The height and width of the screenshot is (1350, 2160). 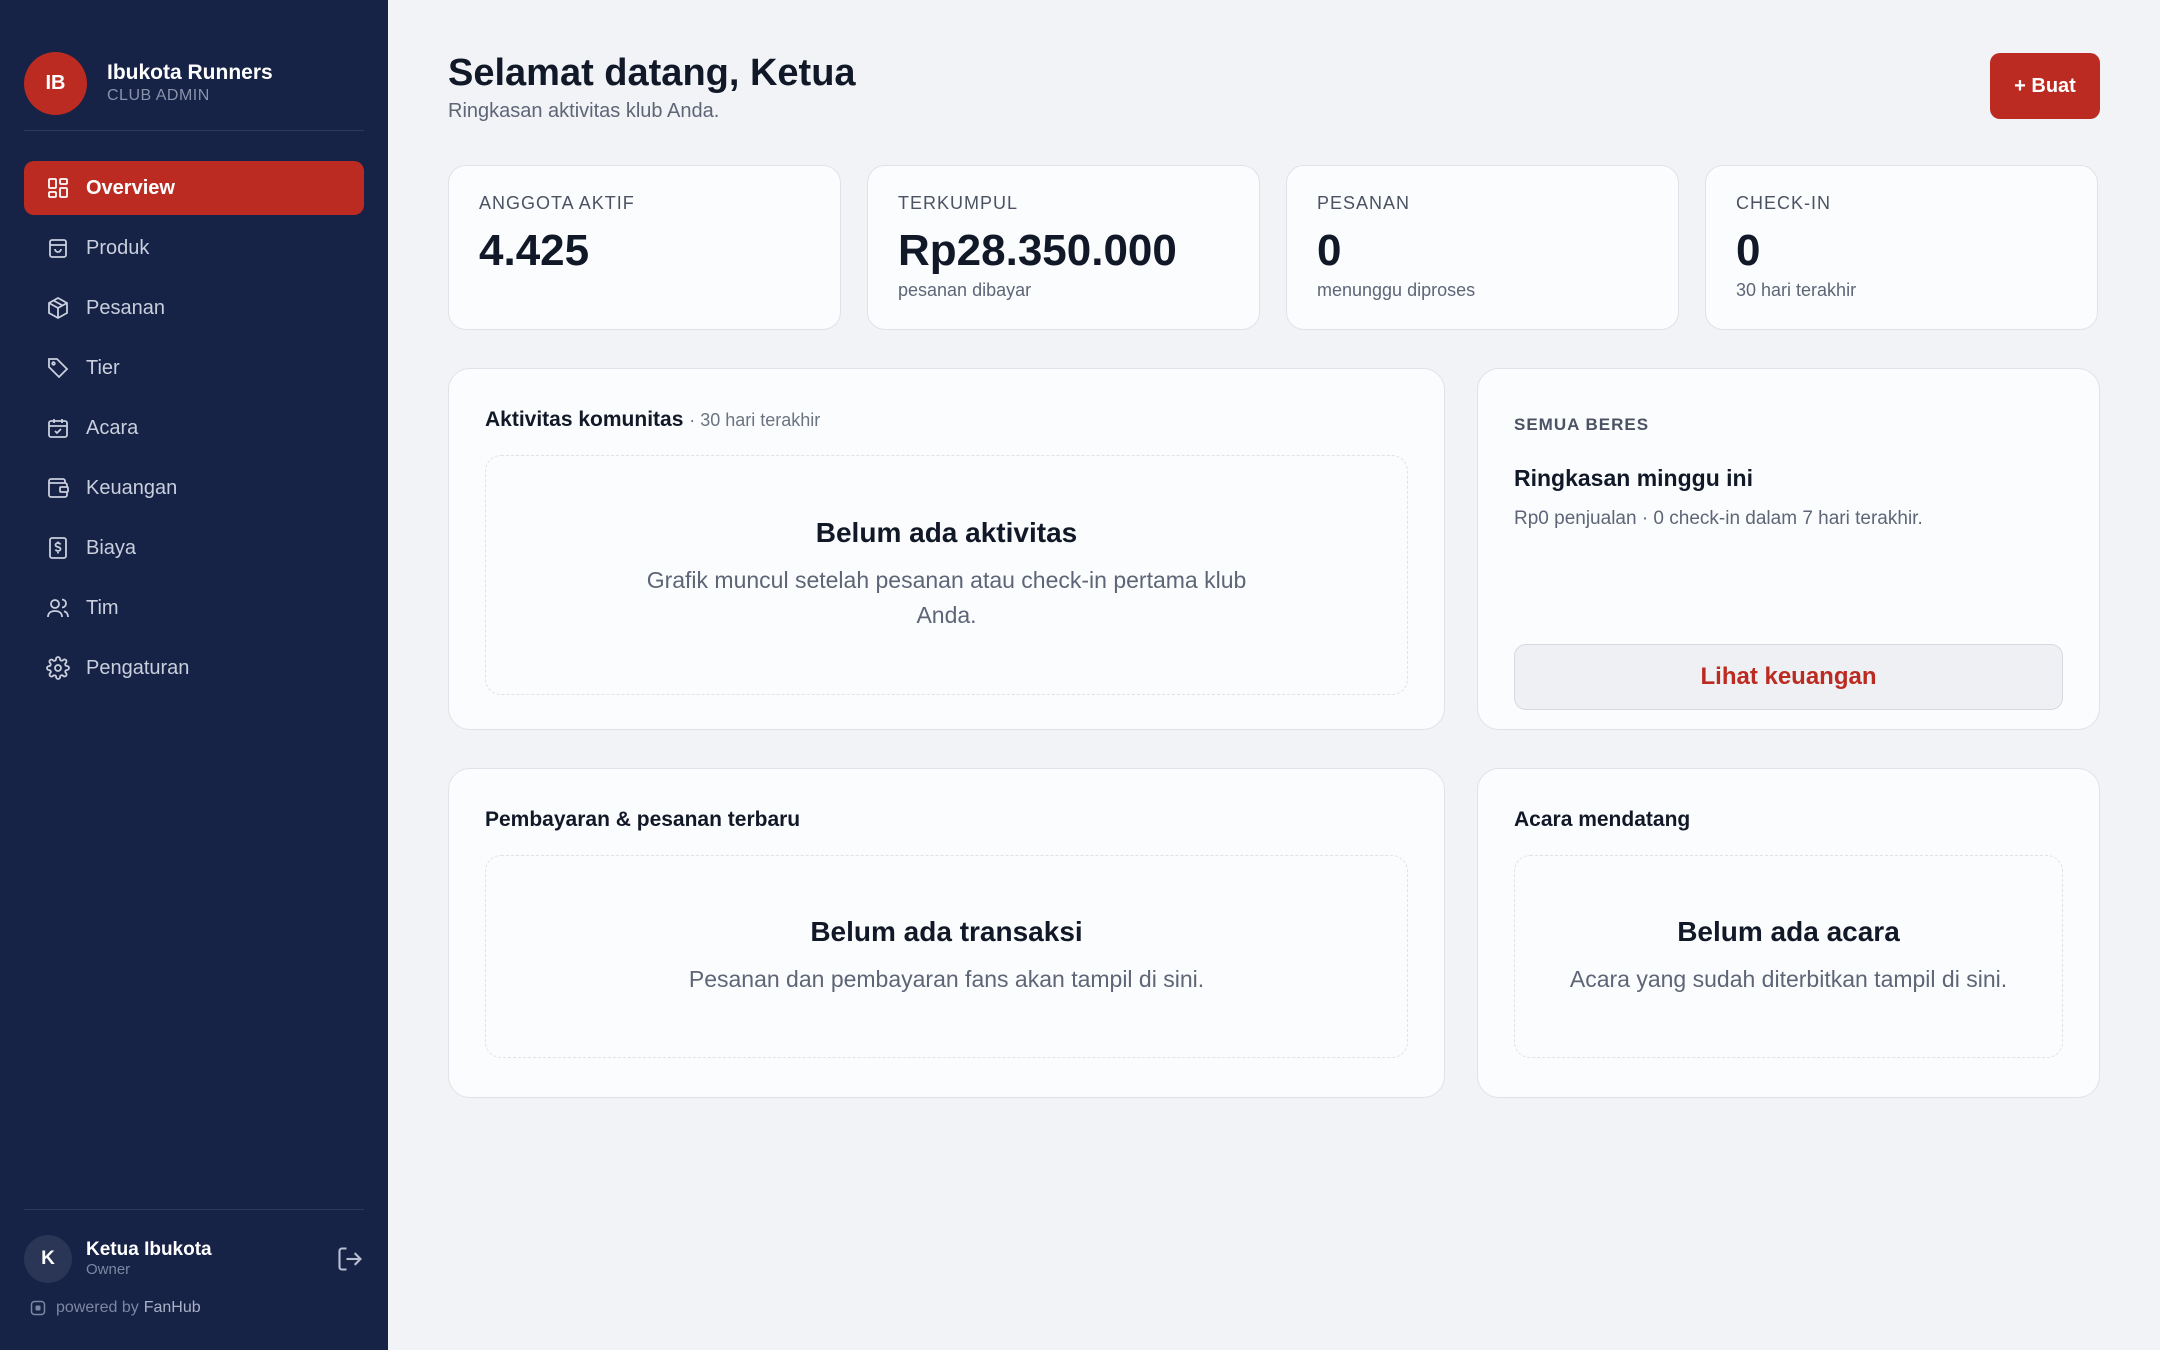 I want to click on stat-sub: menunggu diproses, so click(x=1396, y=290).